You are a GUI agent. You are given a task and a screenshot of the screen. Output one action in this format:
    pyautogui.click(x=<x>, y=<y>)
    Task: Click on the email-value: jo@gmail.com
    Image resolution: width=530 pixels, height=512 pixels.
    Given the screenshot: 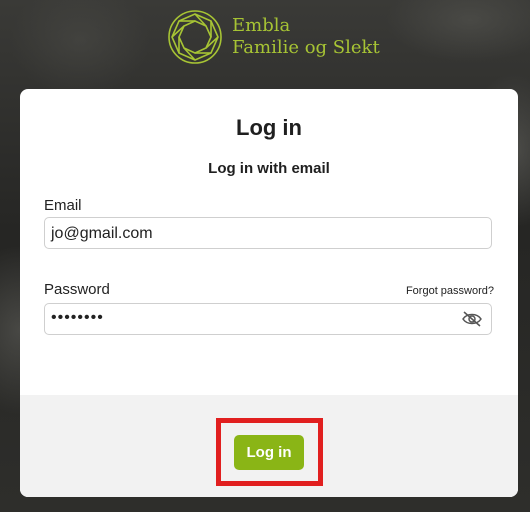 What is the action you would take?
    pyautogui.click(x=102, y=233)
    